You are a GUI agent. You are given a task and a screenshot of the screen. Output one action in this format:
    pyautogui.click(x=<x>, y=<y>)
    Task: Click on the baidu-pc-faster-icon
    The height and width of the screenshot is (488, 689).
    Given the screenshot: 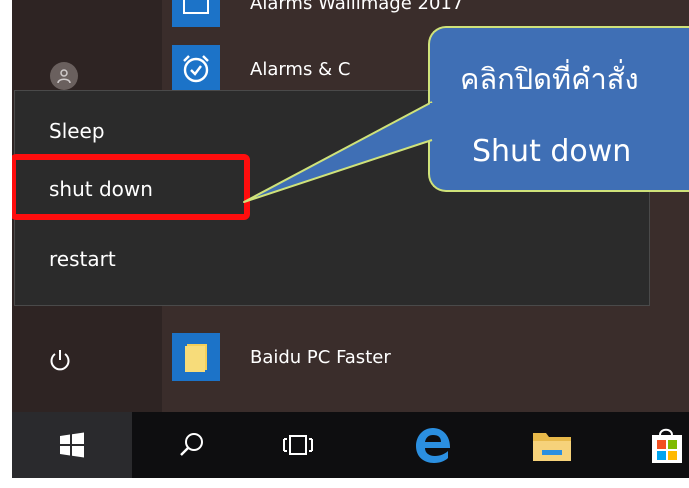 What is the action you would take?
    pyautogui.click(x=196, y=358)
    